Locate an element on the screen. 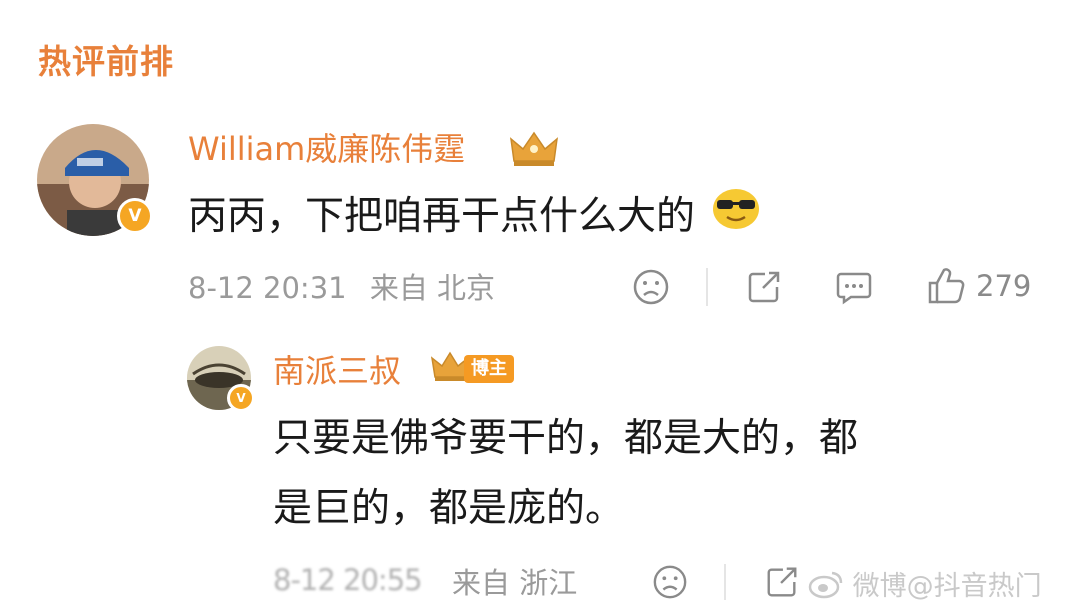  comment-meta: 8-12 20:31 来自 北京 is located at coordinates (341, 288).